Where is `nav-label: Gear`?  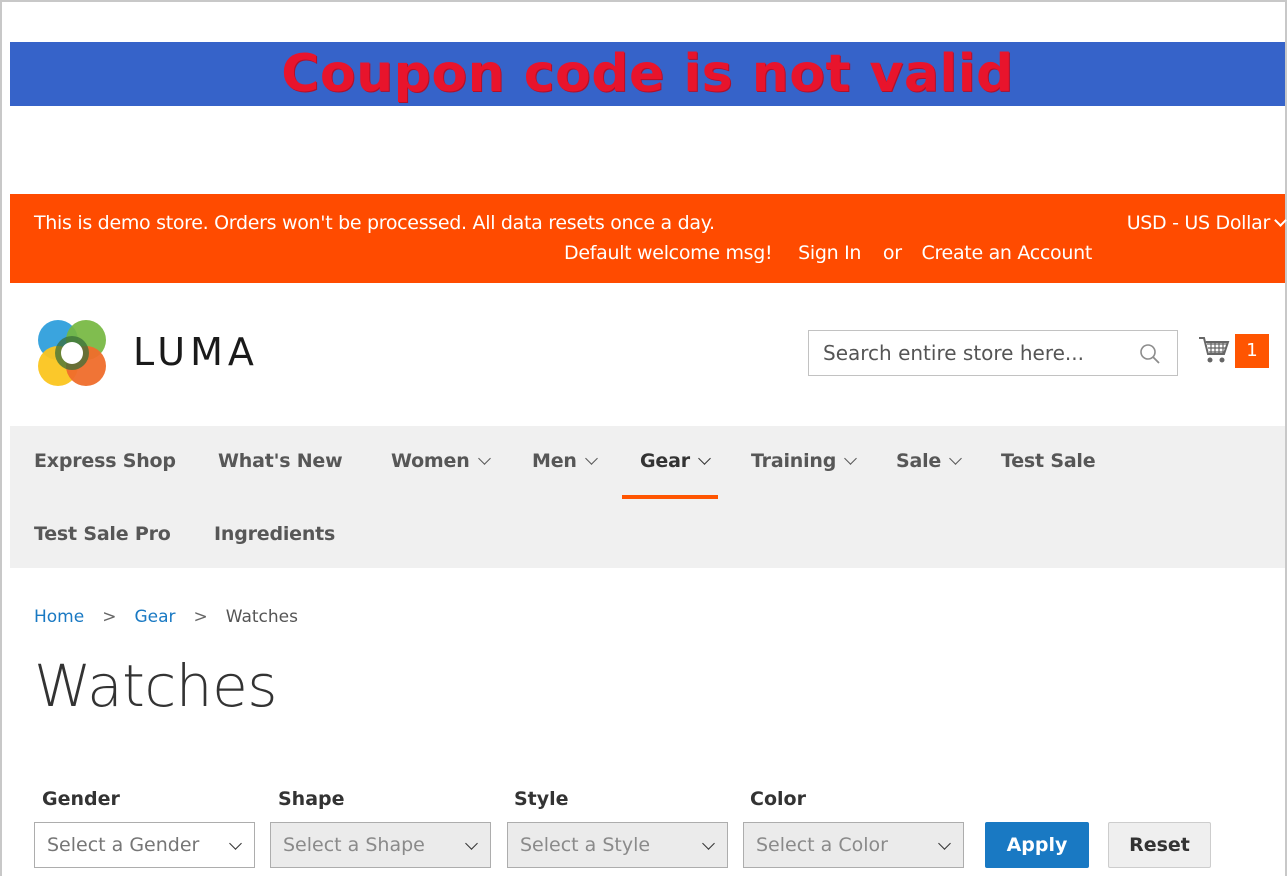 nav-label: Gear is located at coordinates (665, 461).